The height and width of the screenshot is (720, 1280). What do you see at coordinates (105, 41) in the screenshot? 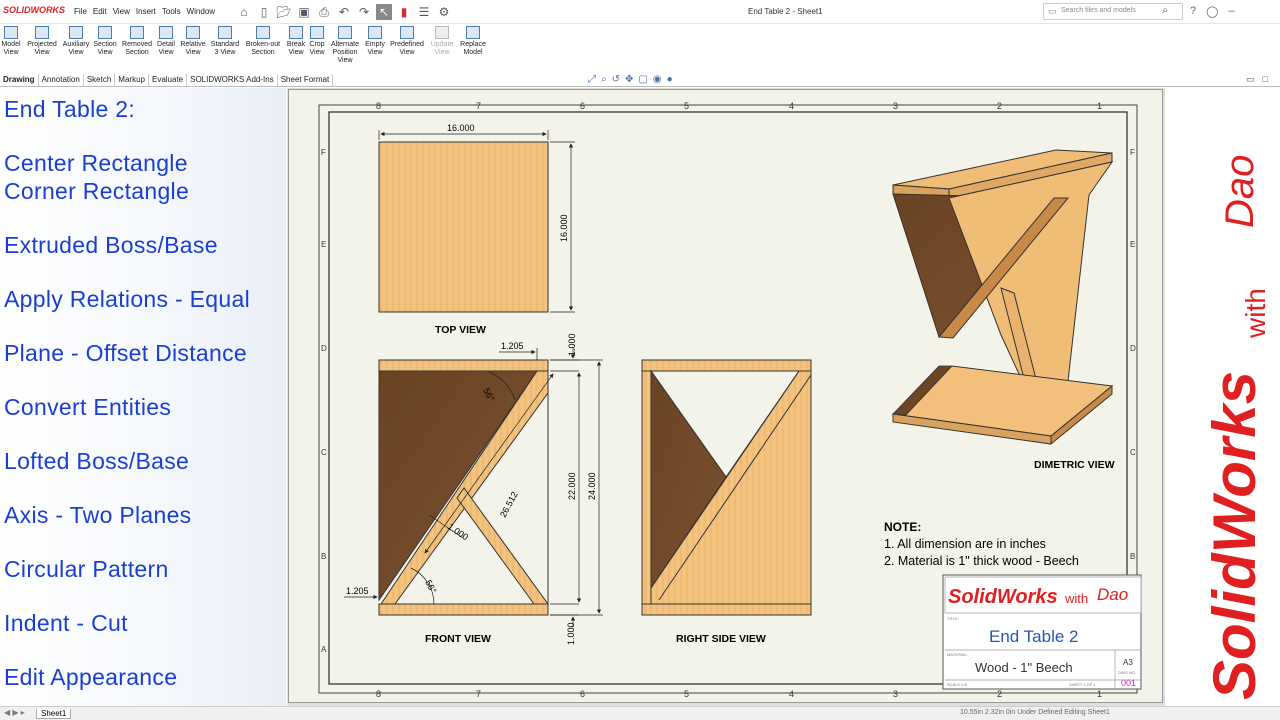
I see `ribbon-button-section-view: Section View` at bounding box center [105, 41].